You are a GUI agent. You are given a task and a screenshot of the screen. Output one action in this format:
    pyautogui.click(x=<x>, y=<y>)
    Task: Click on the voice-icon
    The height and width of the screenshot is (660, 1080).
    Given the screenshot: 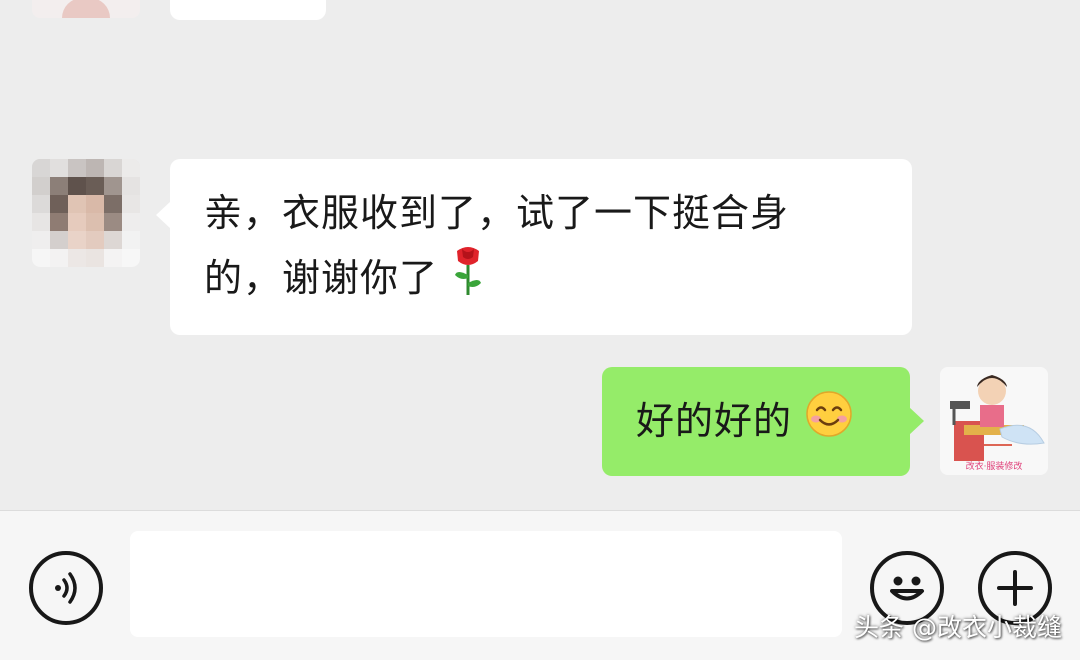 What is the action you would take?
    pyautogui.click(x=66, y=588)
    